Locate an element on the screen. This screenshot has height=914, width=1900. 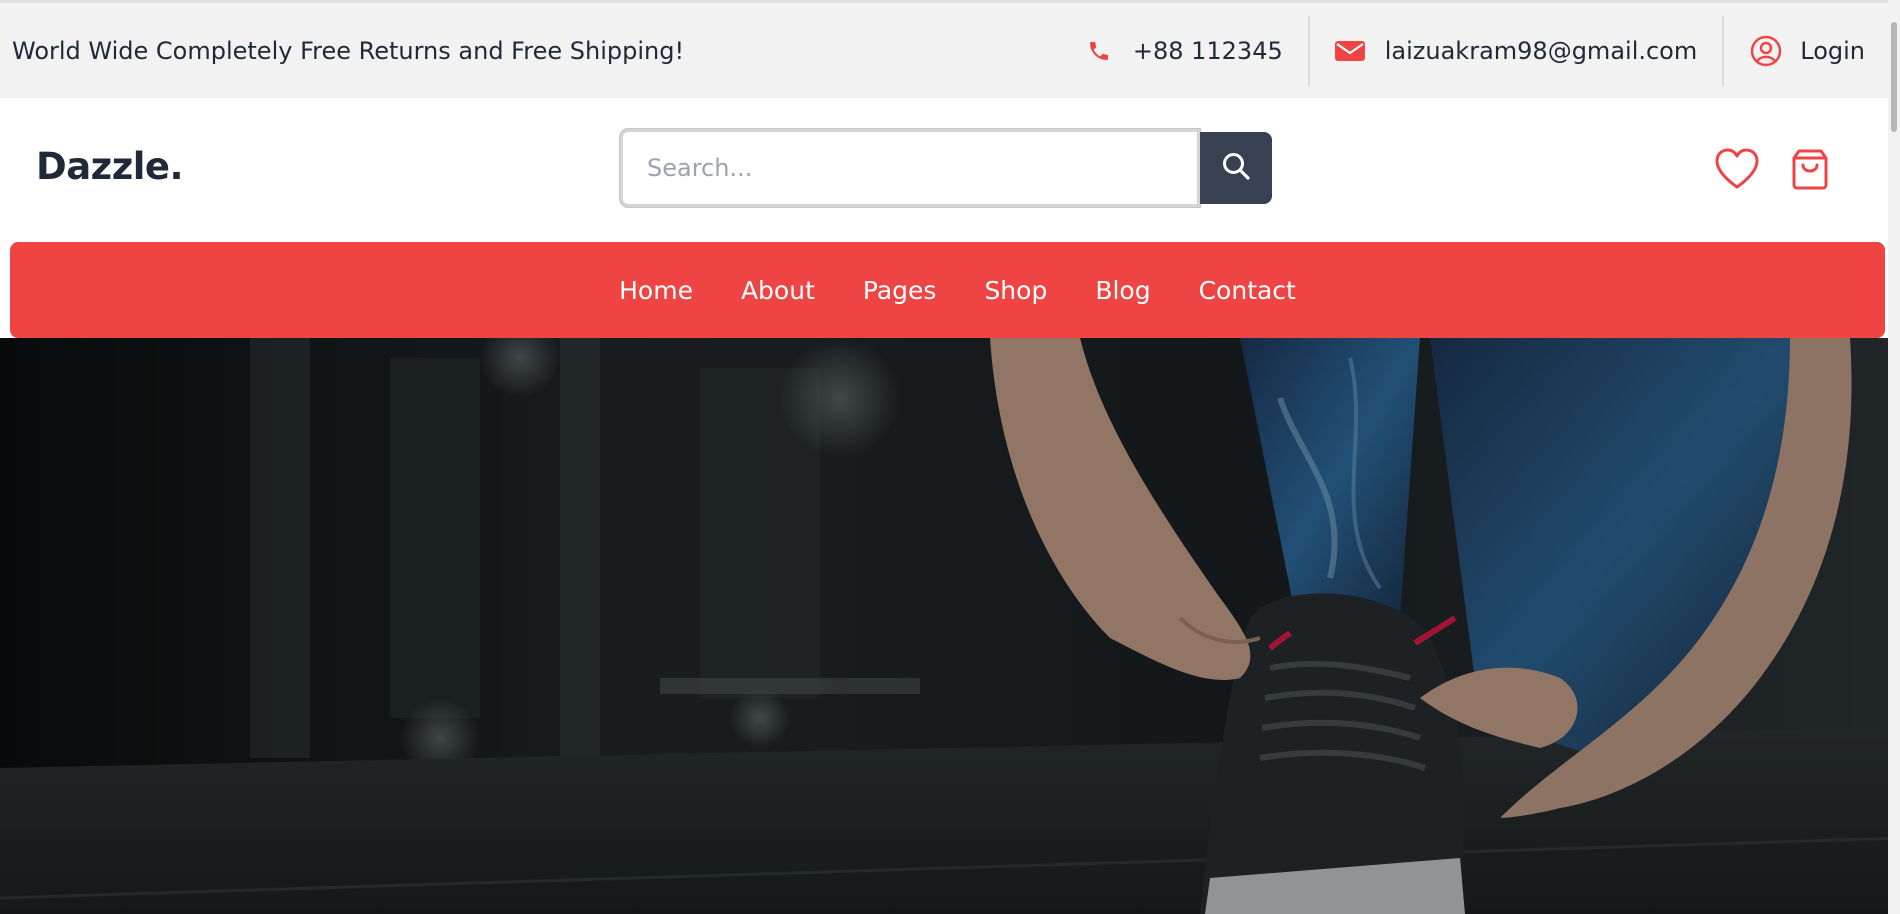
main-navigation: Home About Pages Shop Blog Contact is located at coordinates (947, 290).